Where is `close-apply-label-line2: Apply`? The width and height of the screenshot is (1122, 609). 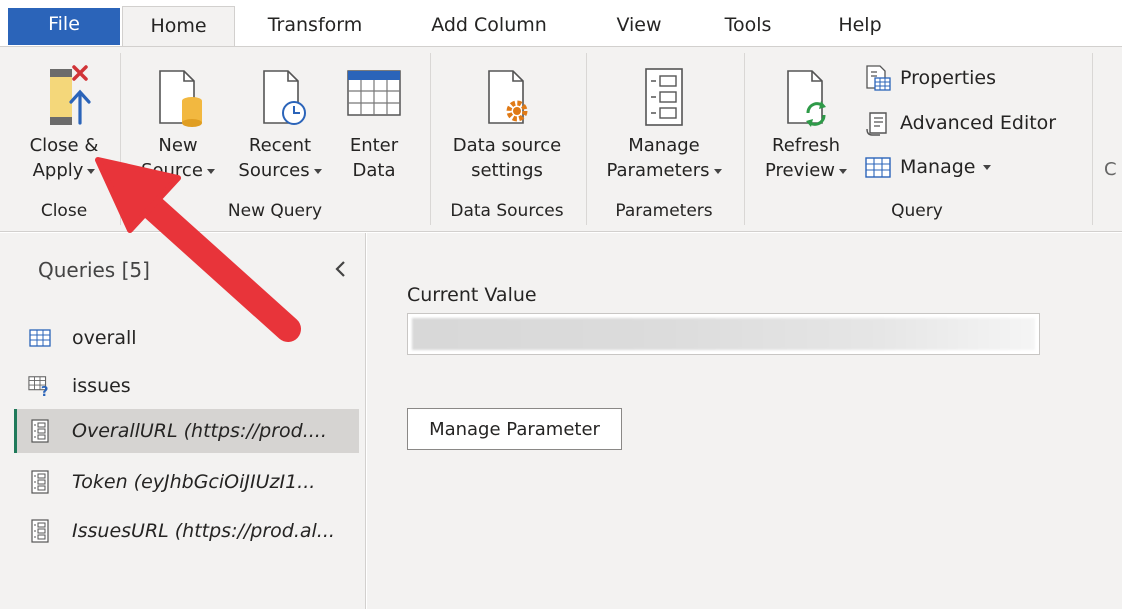 close-apply-label-line2: Apply is located at coordinates (58, 170).